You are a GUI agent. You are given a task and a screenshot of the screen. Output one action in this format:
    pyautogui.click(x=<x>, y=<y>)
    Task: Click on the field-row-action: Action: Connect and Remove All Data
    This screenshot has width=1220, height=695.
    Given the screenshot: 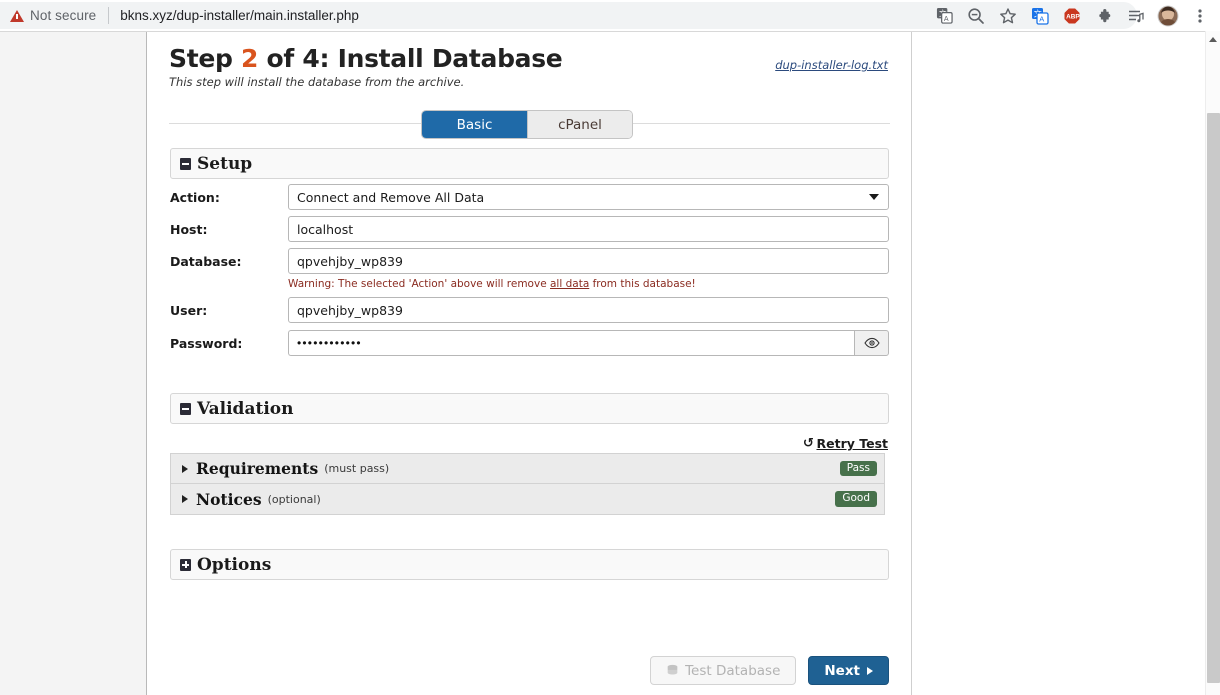 What is the action you would take?
    pyautogui.click(x=529, y=197)
    